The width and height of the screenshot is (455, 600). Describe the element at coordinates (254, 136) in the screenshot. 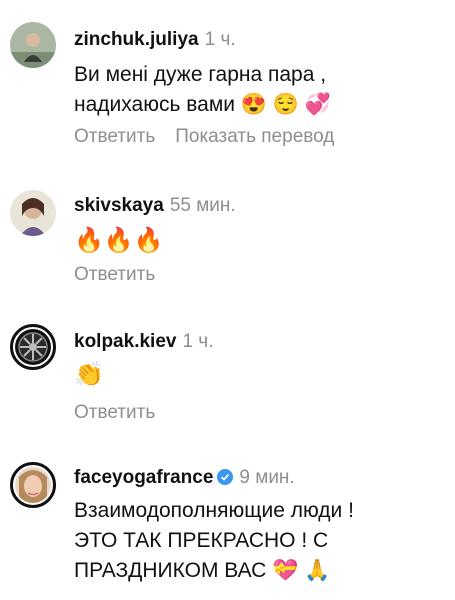

I see `show-translation-button: Показать перевод` at that location.